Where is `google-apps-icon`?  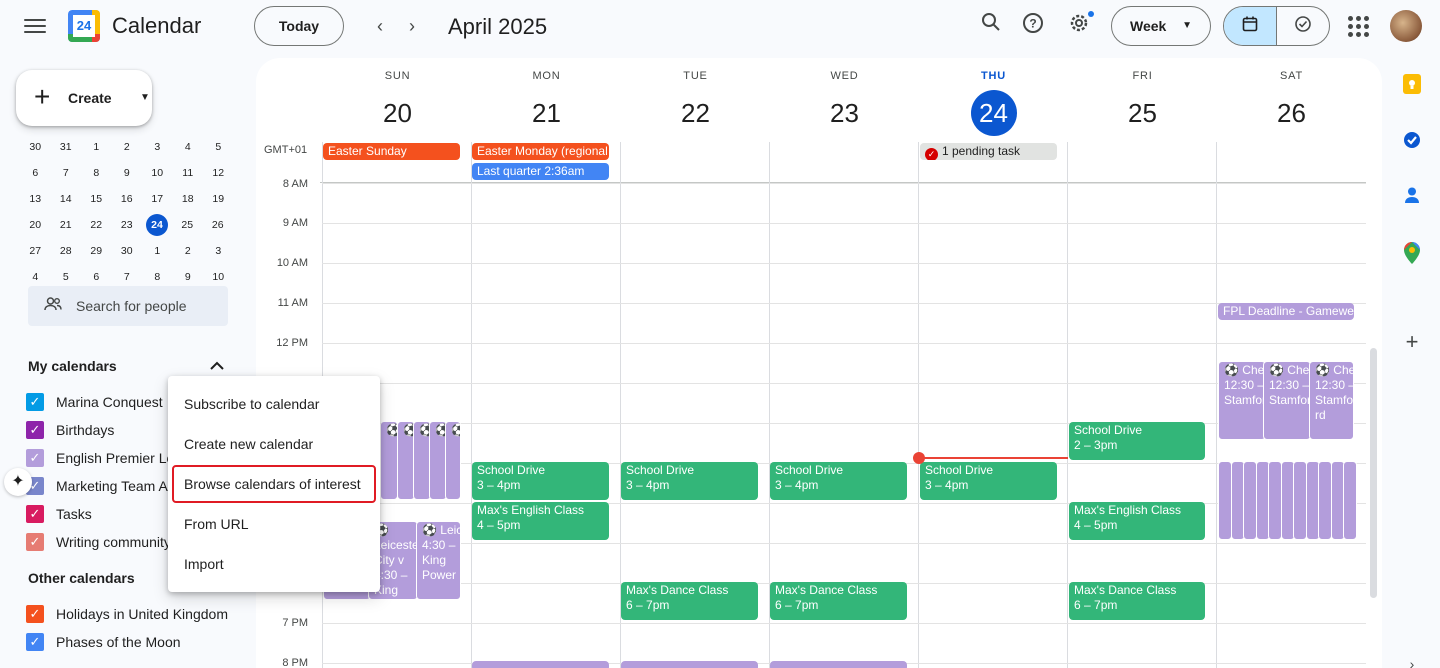 google-apps-icon is located at coordinates (1358, 26).